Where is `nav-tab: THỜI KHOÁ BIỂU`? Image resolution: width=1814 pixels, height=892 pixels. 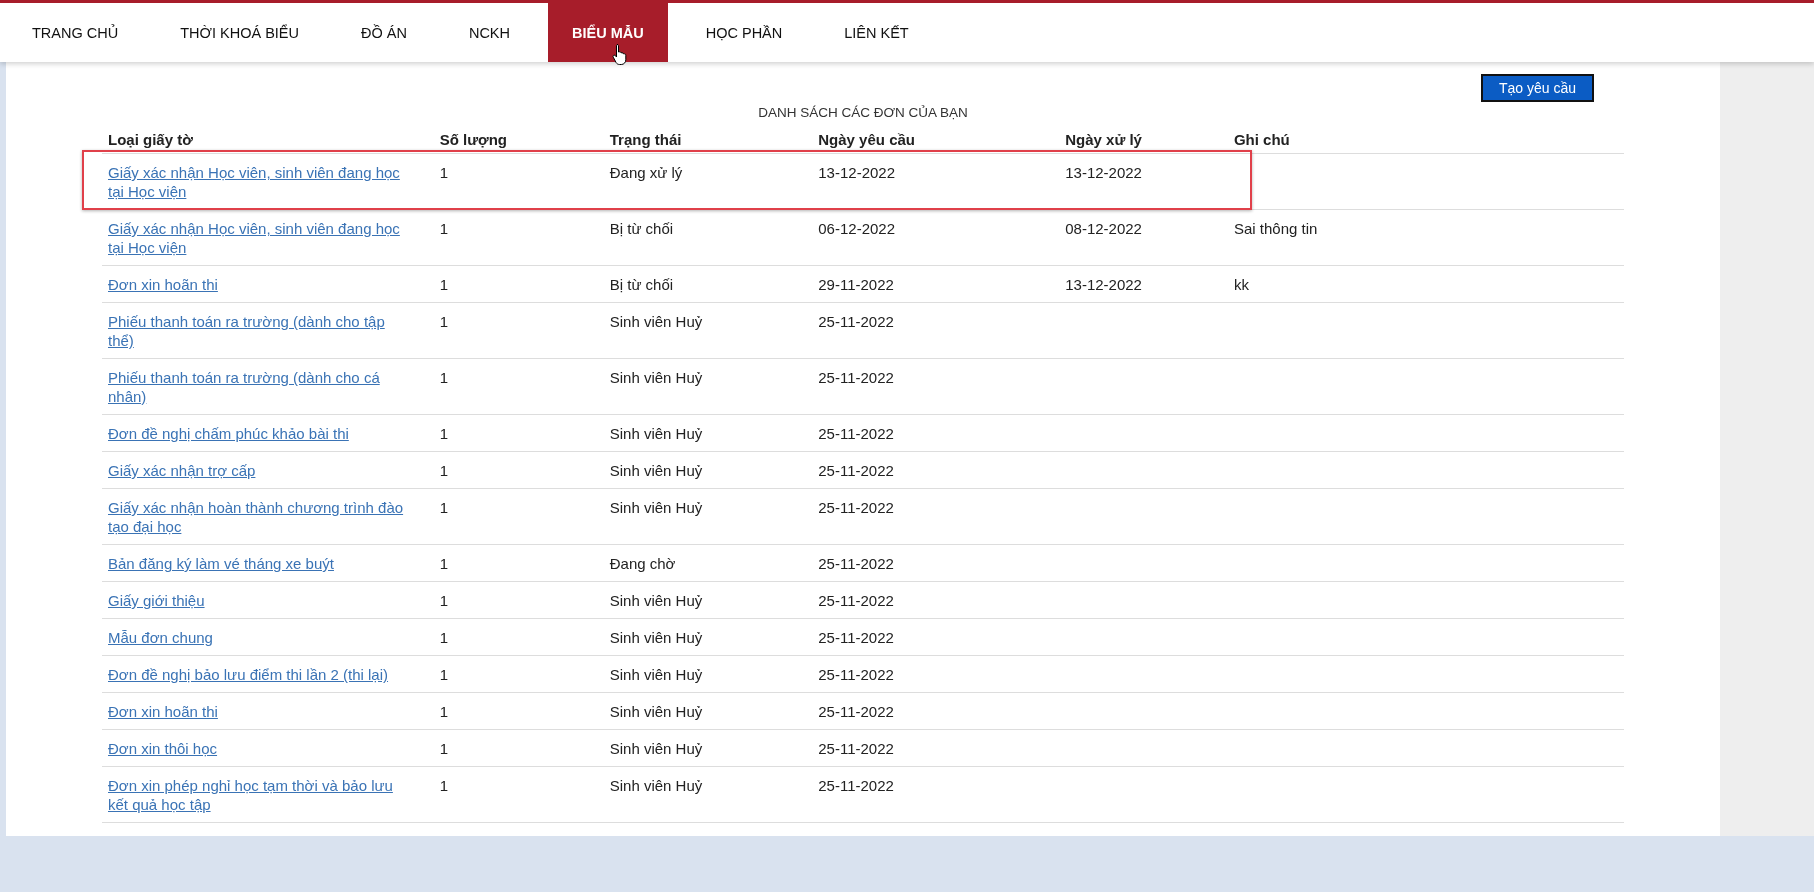
nav-tab: THỜI KHOÁ BIỂU is located at coordinates (239, 32).